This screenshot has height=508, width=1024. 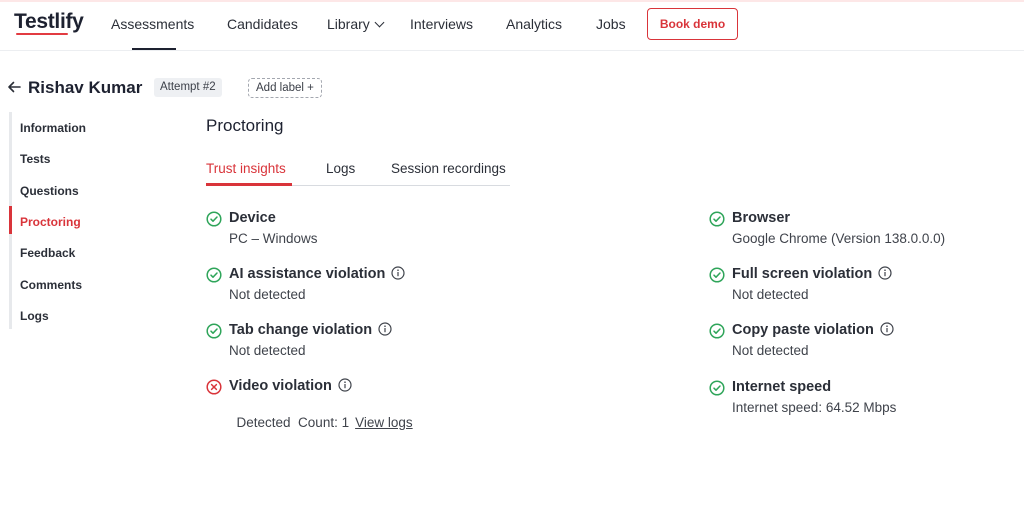 What do you see at coordinates (384, 422) in the screenshot?
I see `view-logs-link: View logs` at bounding box center [384, 422].